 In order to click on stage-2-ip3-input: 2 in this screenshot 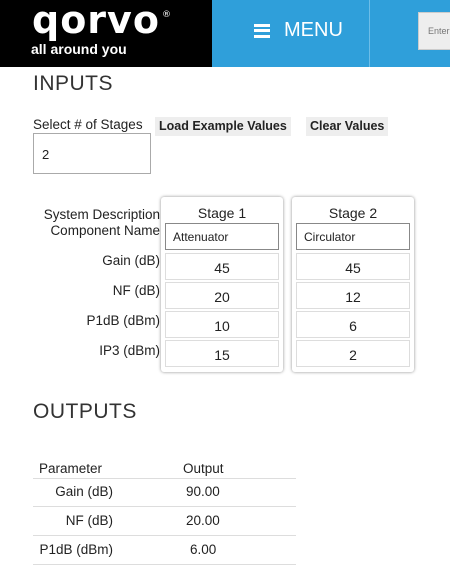, I will do `click(353, 353)`.